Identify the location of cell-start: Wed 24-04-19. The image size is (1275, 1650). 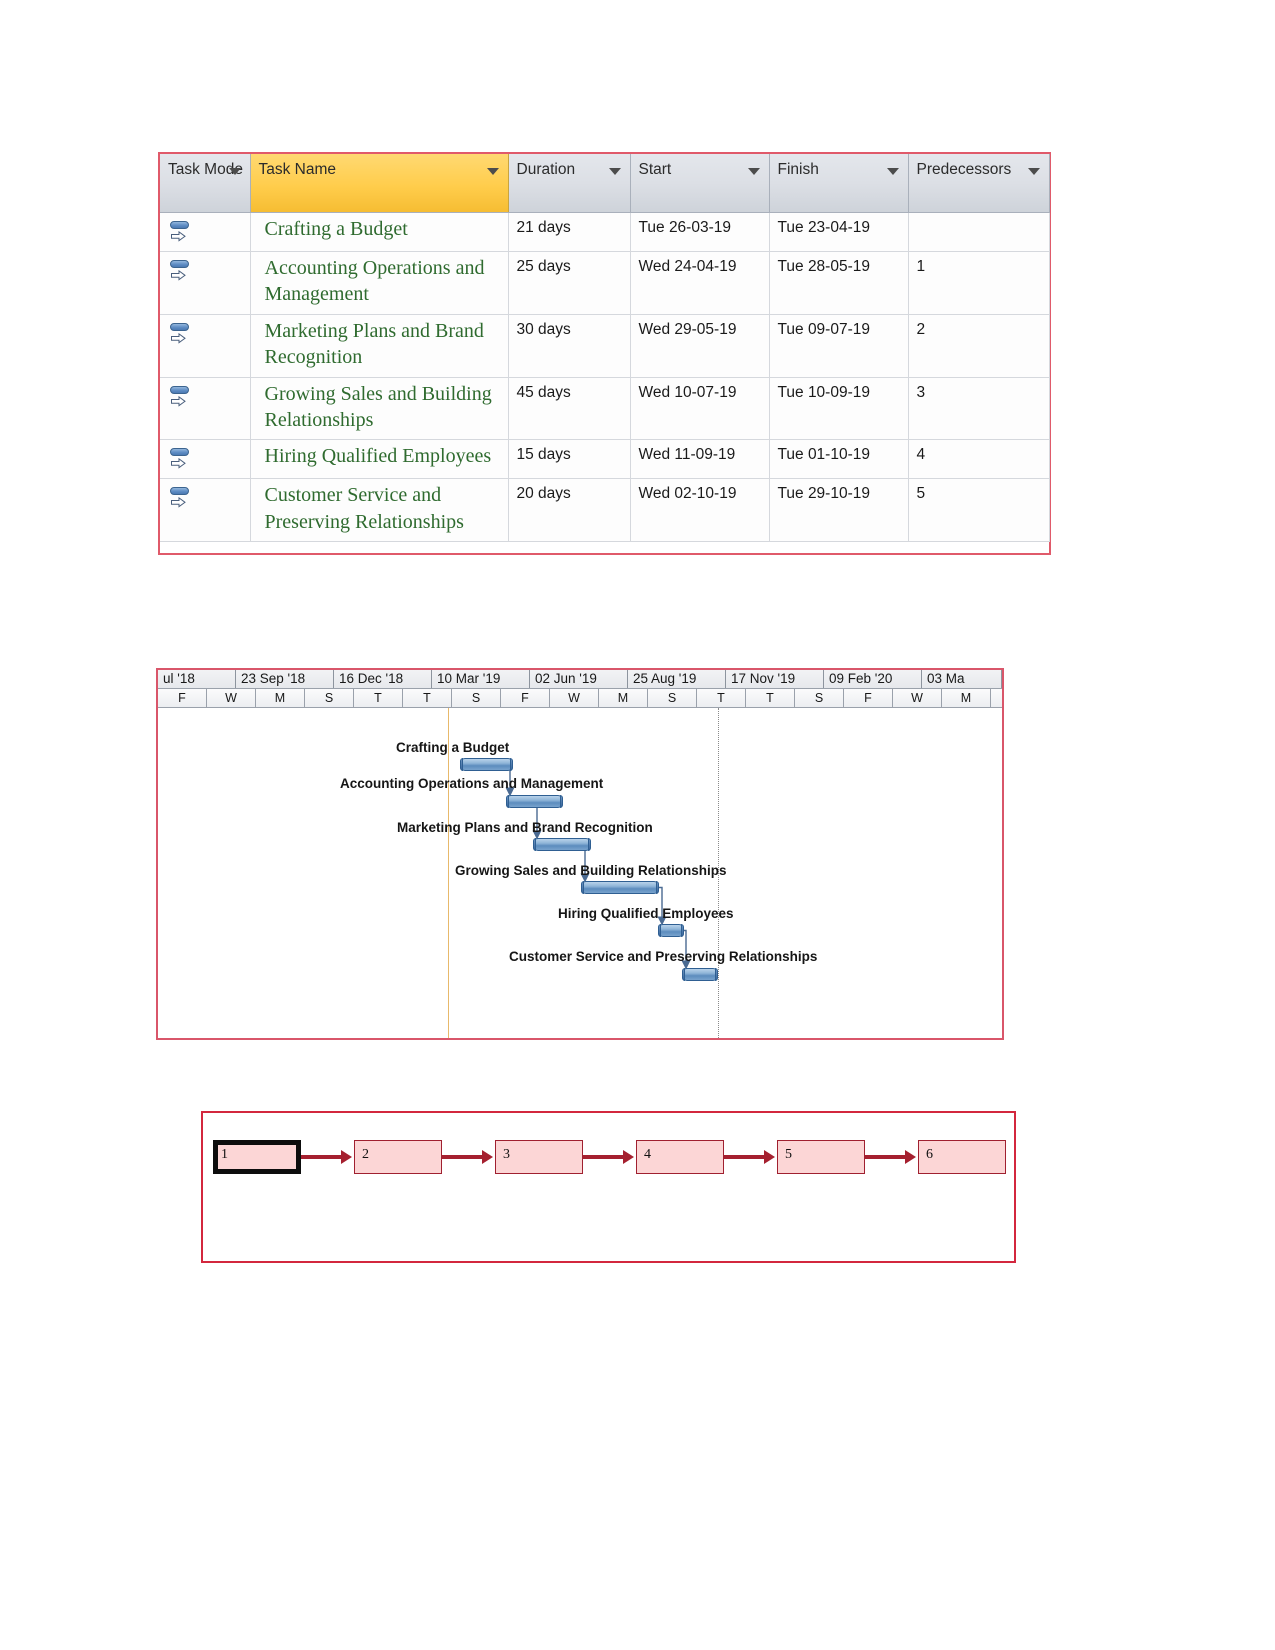
(700, 283).